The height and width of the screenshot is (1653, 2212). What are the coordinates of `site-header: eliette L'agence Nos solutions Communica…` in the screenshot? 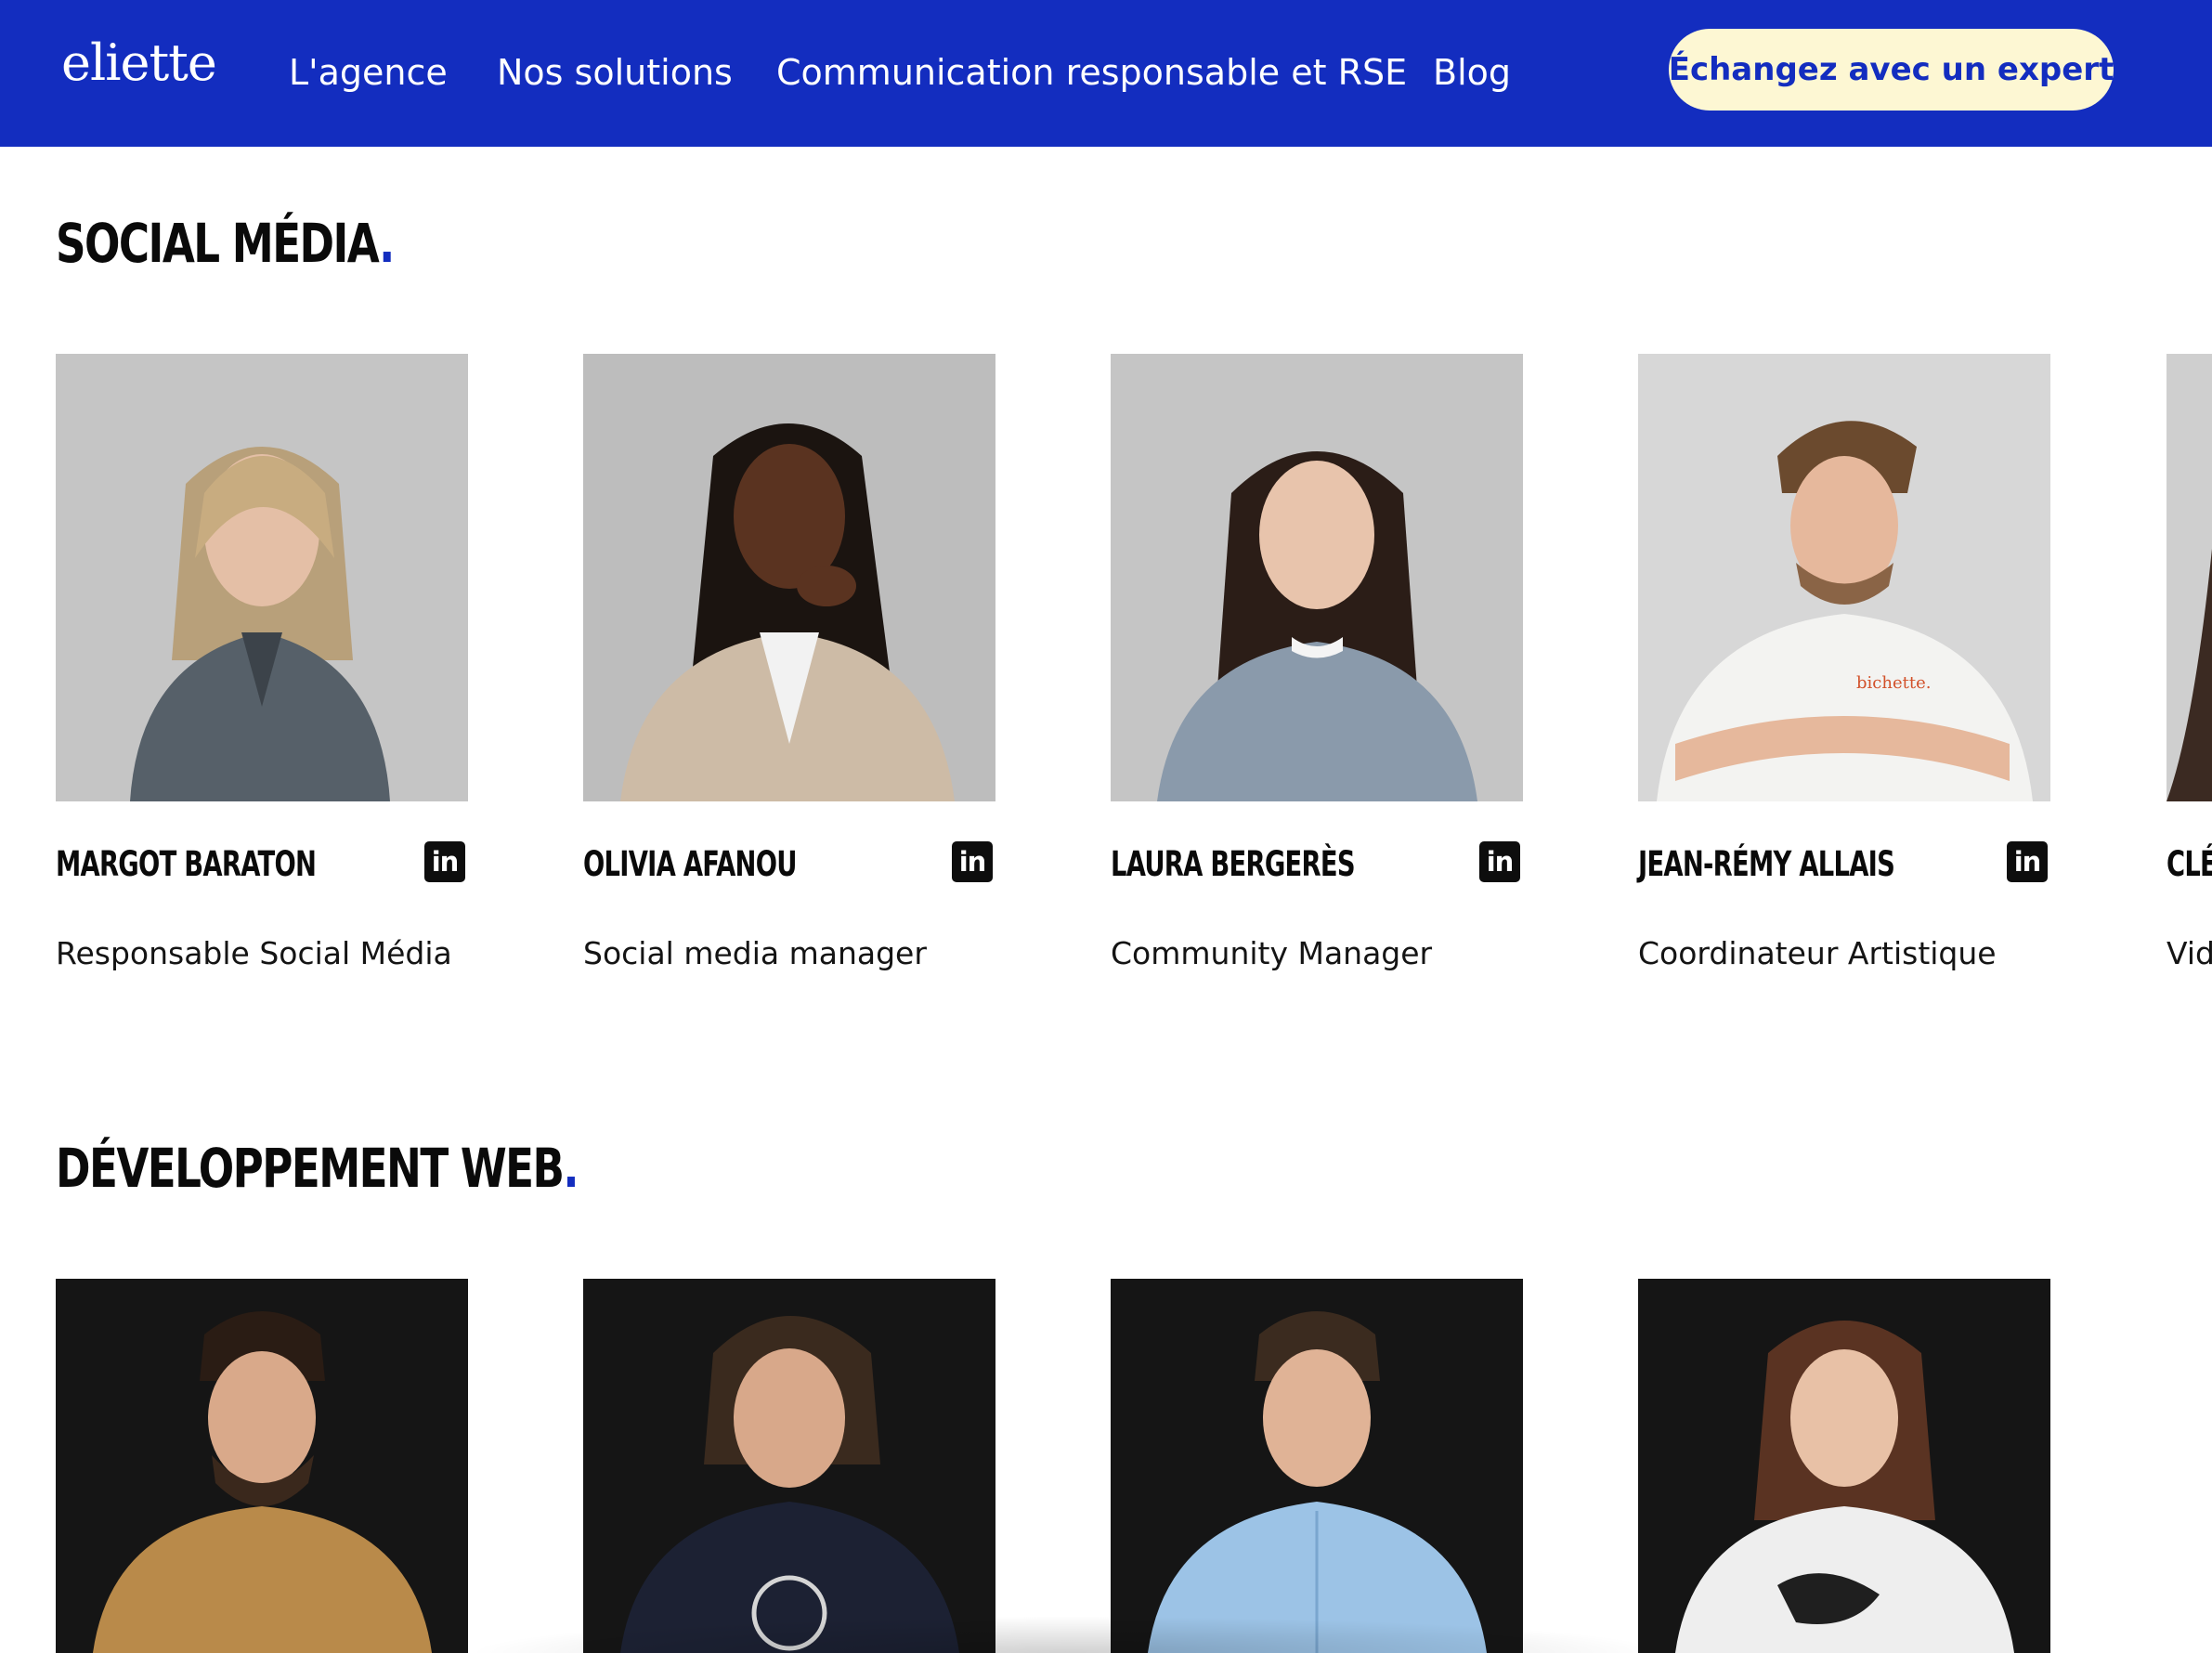 It's located at (1106, 73).